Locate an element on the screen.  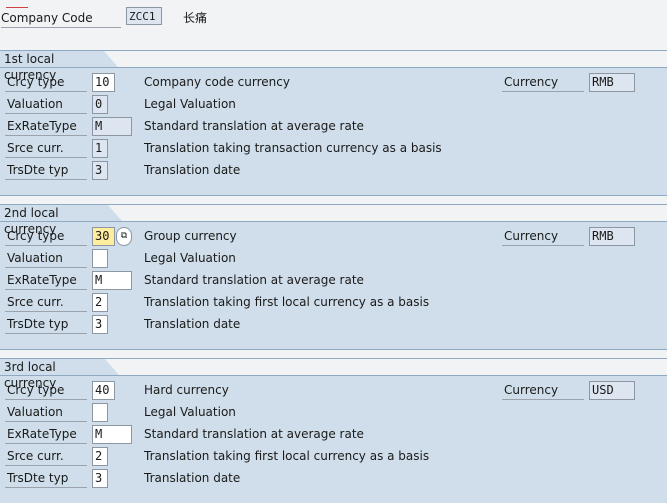
crcy-type-desc: Group currency is located at coordinates (190, 236).